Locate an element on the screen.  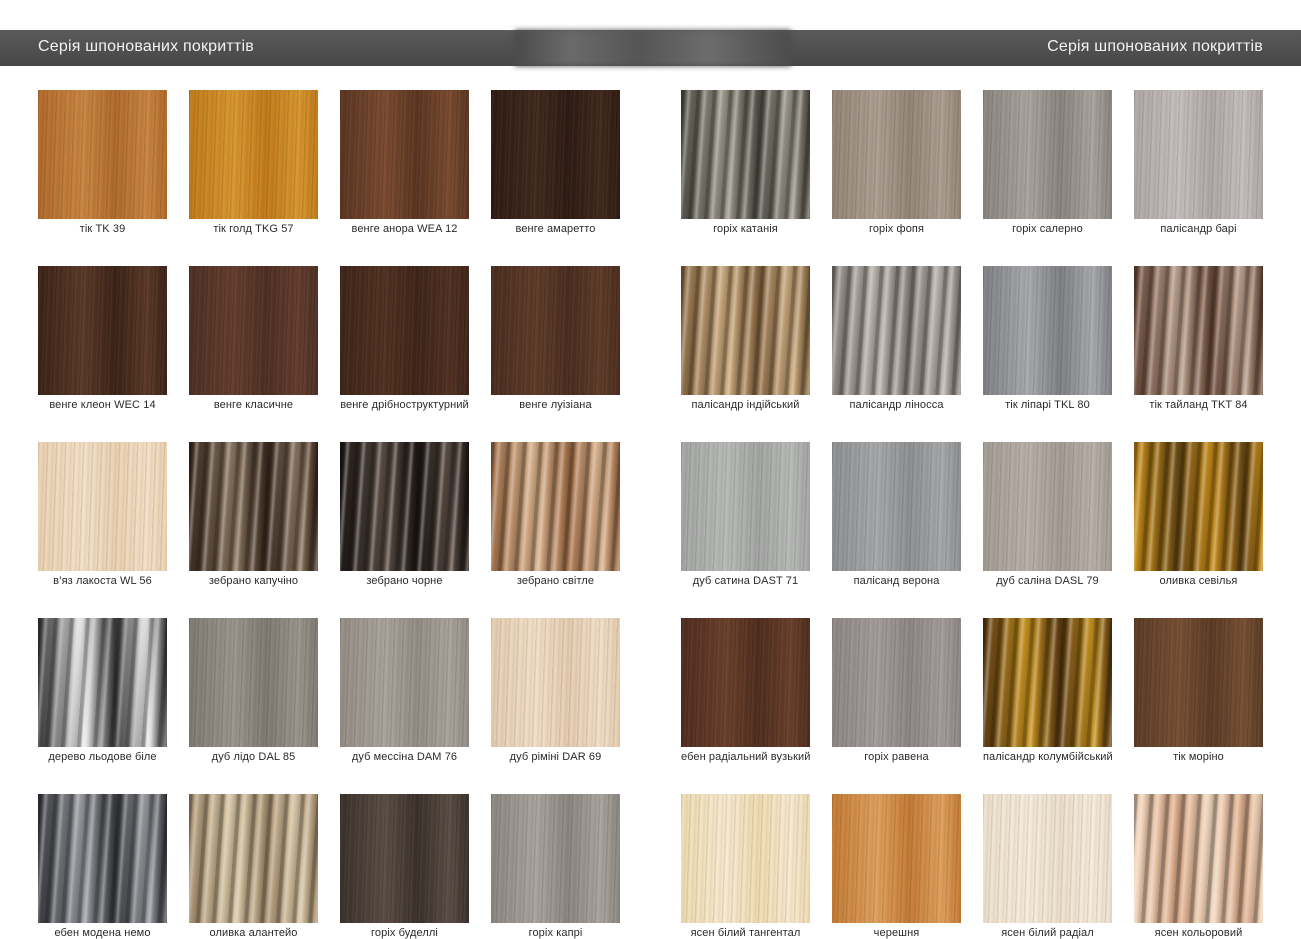
veneer-name: черешня is located at coordinates (896, 933).